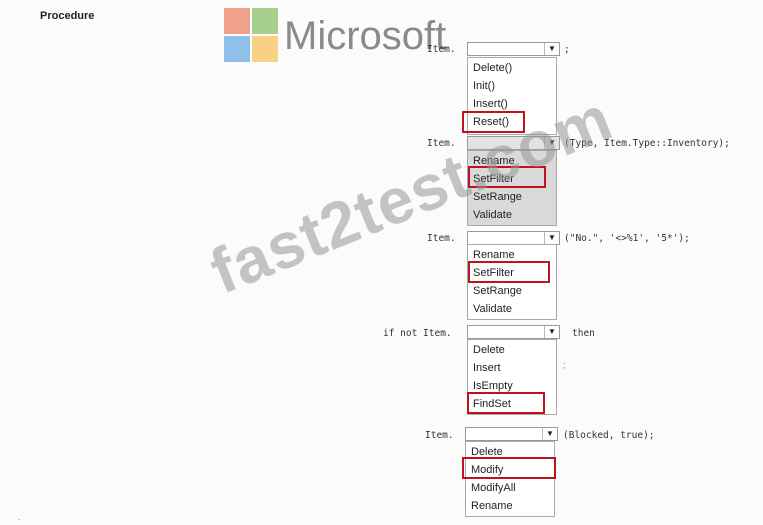  What do you see at coordinates (237, 49) in the screenshot?
I see `logo-square-blue` at bounding box center [237, 49].